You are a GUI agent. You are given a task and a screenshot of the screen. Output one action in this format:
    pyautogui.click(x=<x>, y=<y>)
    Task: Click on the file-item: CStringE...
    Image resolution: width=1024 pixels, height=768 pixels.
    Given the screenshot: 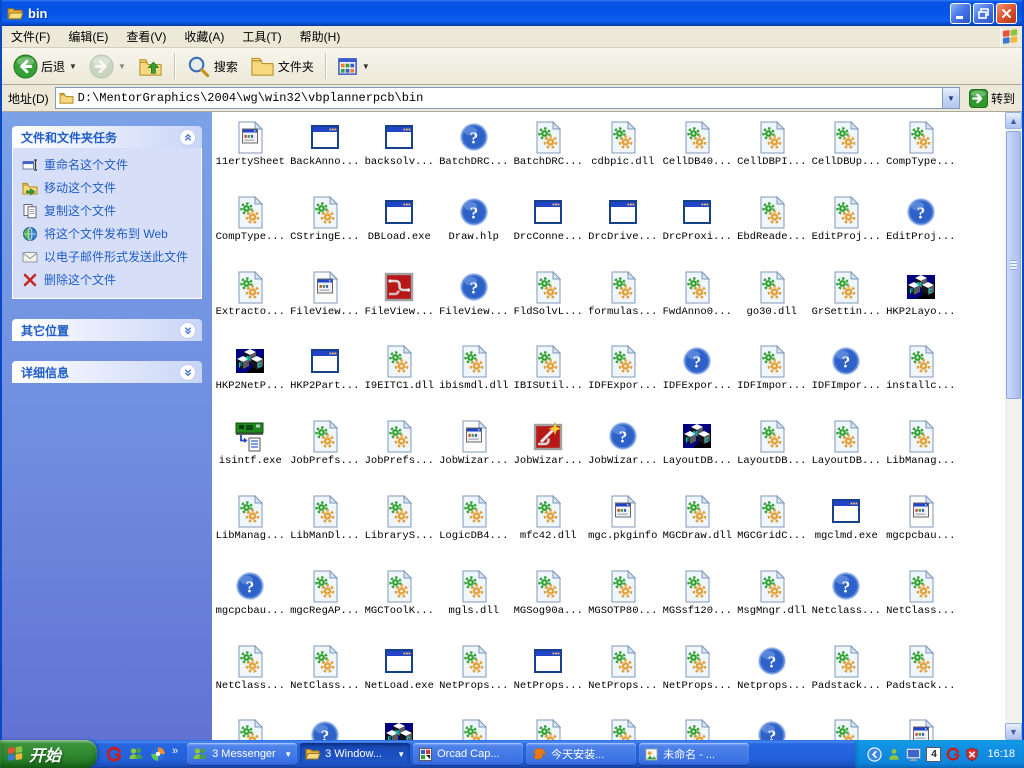 What is the action you would take?
    pyautogui.click(x=325, y=227)
    